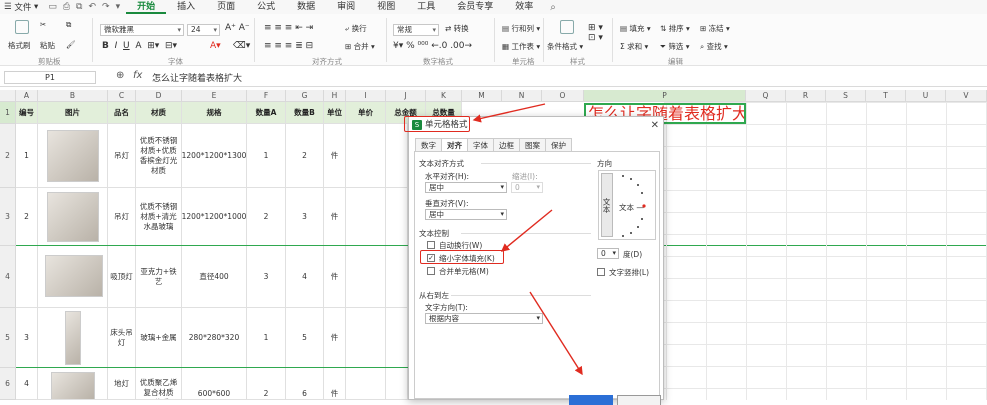 The image size is (987, 405). Describe the element at coordinates (346, 7) in the screenshot. I see `tab-review: 审阅` at that location.